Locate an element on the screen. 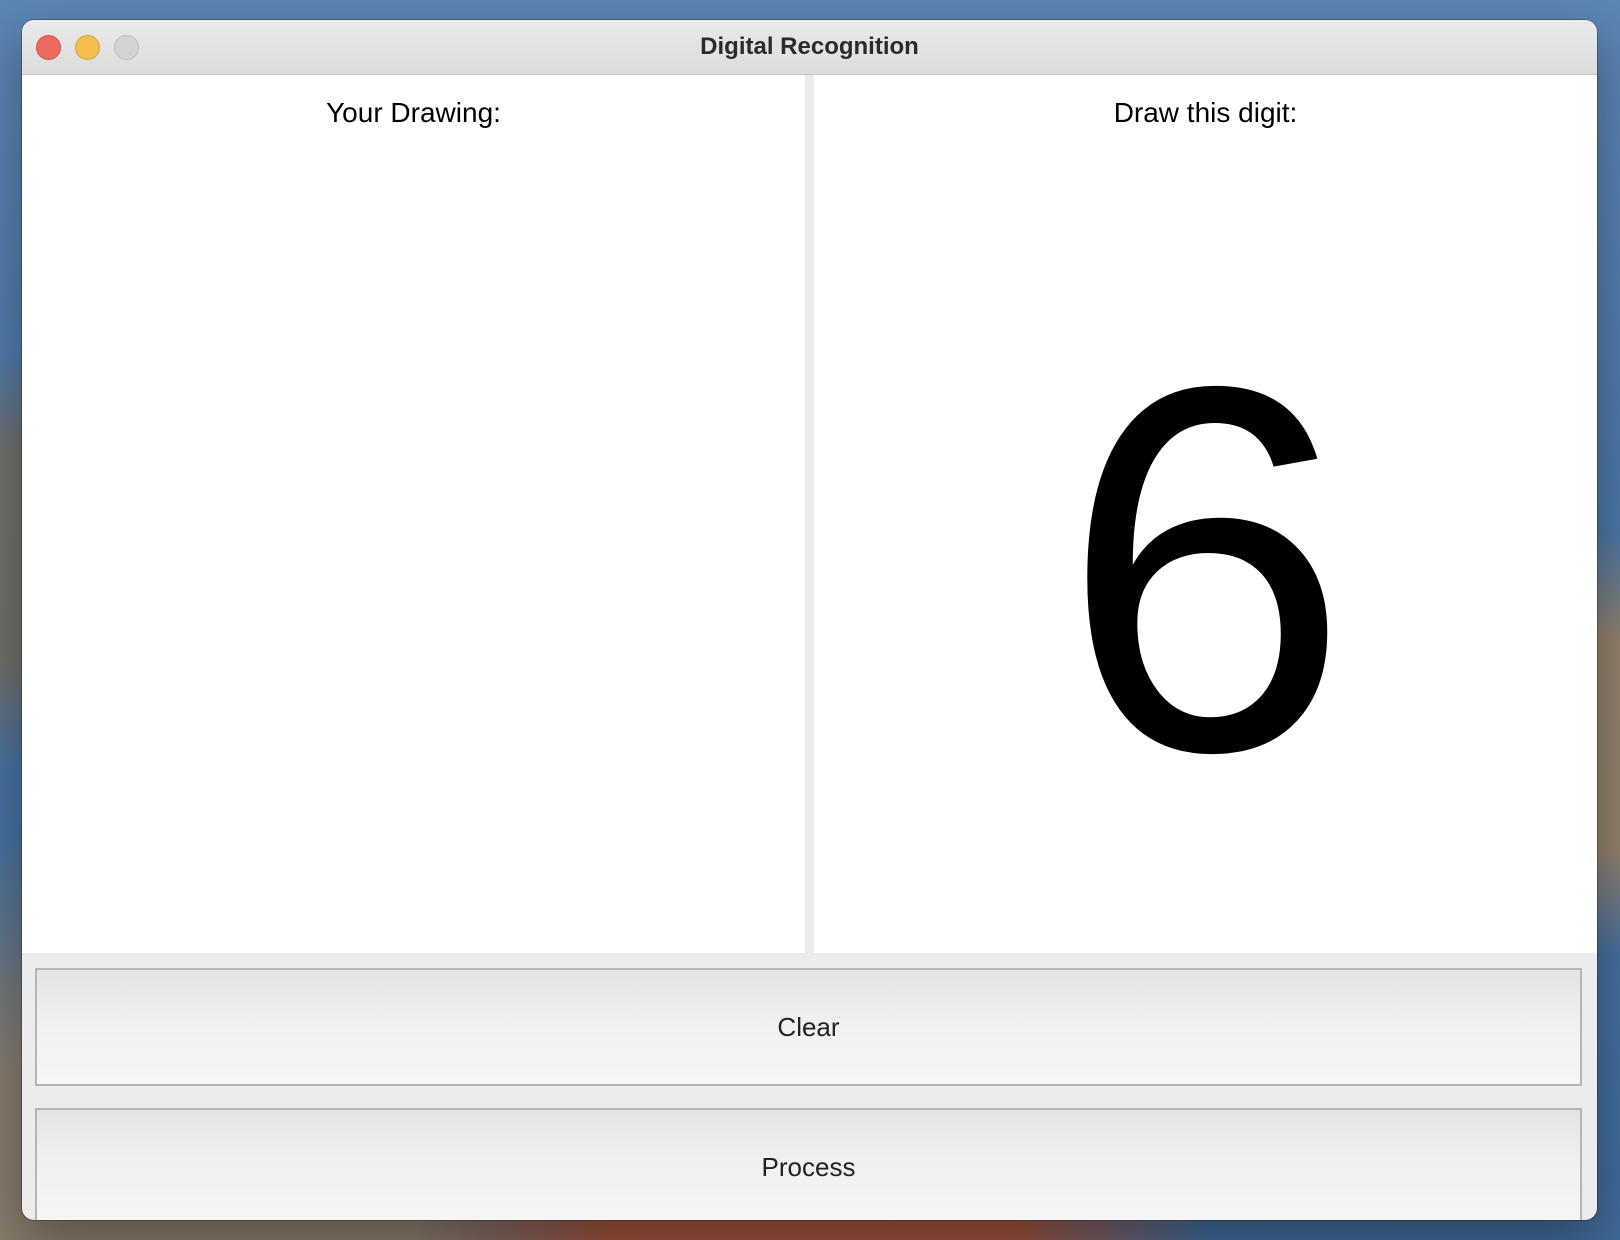 Image resolution: width=1620 pixels, height=1240 pixels. target-digit: 6 is located at coordinates (1205, 569).